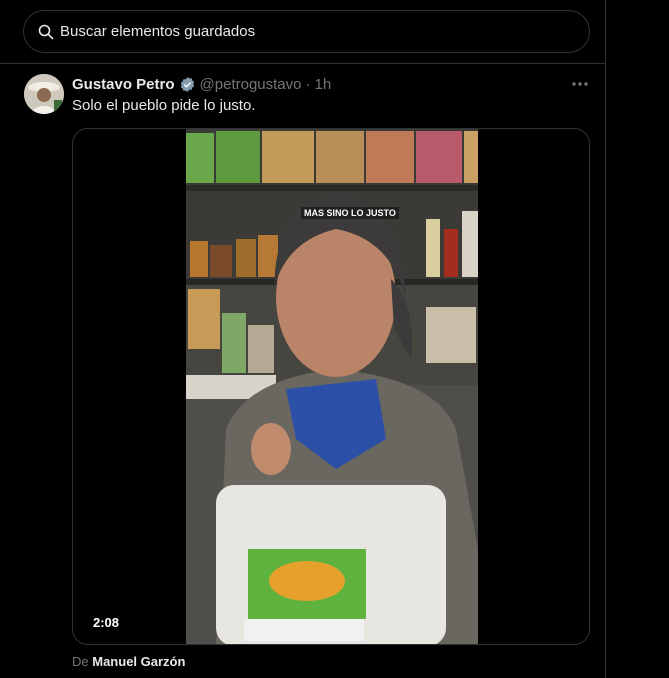 This screenshot has width=669, height=678. Describe the element at coordinates (303, 63) in the screenshot. I see `divider` at that location.